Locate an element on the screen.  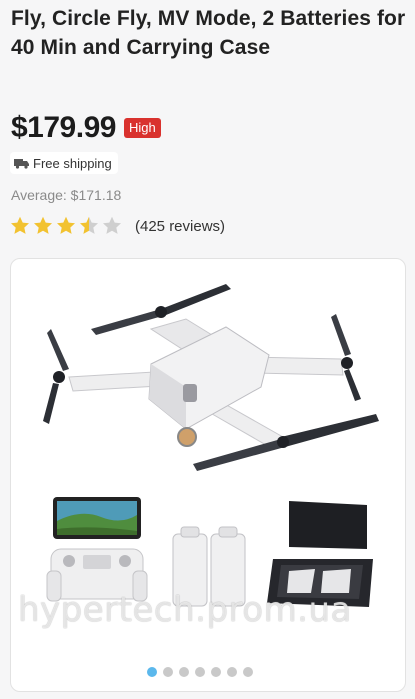
price: $179.99 is located at coordinates (63, 127).